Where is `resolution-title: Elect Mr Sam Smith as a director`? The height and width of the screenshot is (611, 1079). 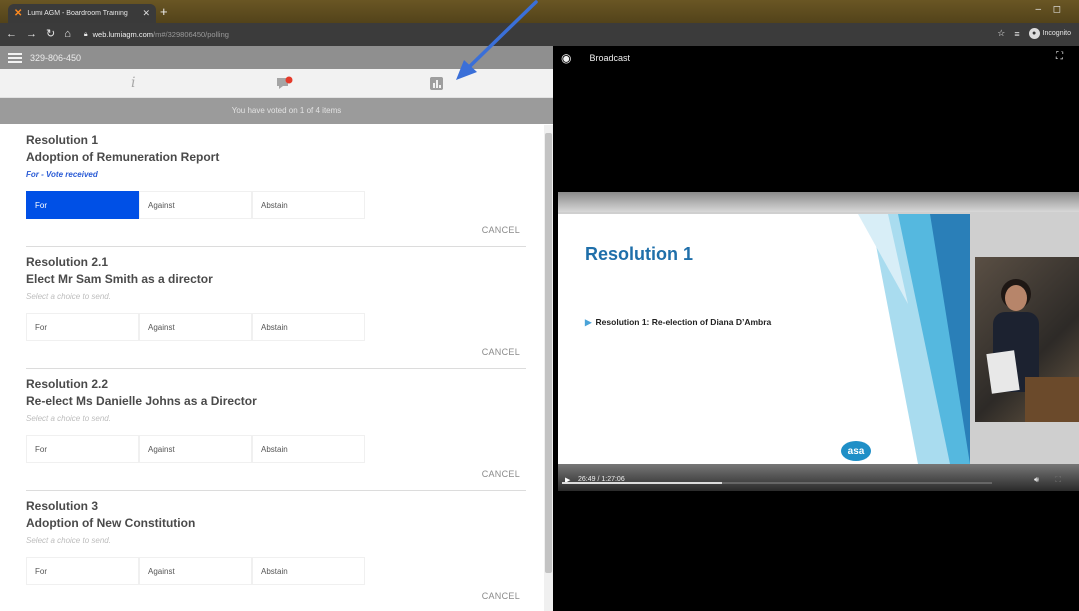 resolution-title: Elect Mr Sam Smith as a director is located at coordinates (119, 279).